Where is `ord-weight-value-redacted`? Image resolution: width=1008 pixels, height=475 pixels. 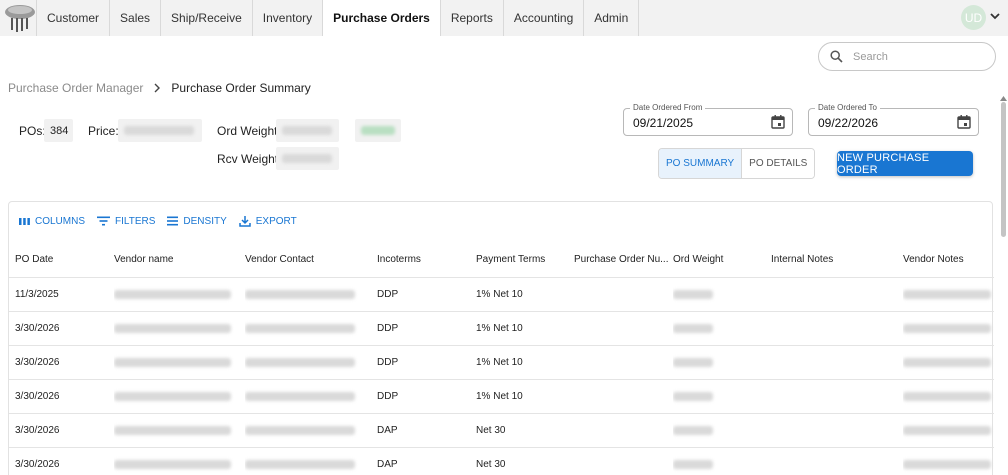
ord-weight-value-redacted is located at coordinates (307, 130).